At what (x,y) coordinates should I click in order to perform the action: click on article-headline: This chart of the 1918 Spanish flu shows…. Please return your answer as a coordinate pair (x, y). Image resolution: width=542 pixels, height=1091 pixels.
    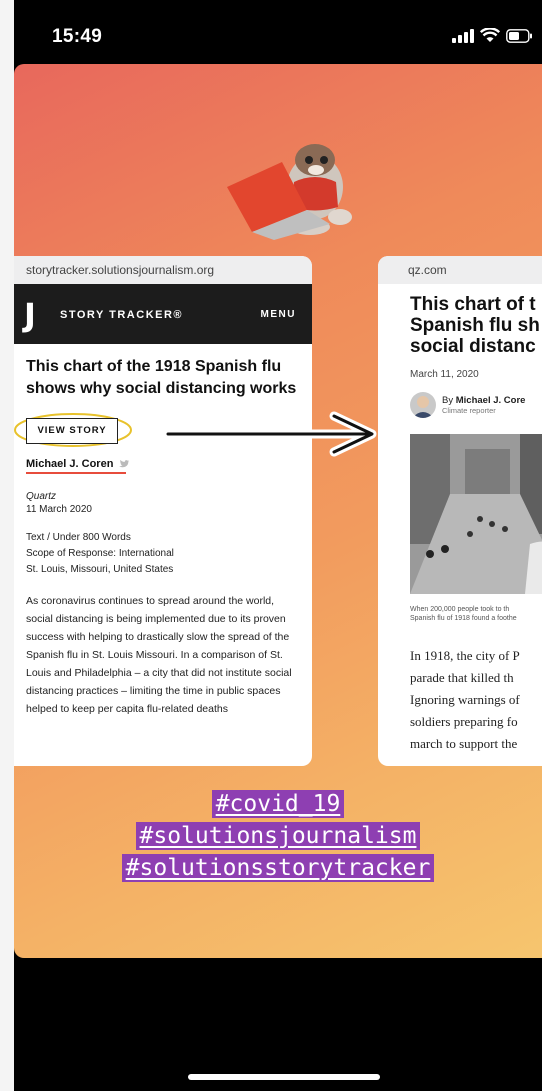
    Looking at the image, I should click on (161, 377).